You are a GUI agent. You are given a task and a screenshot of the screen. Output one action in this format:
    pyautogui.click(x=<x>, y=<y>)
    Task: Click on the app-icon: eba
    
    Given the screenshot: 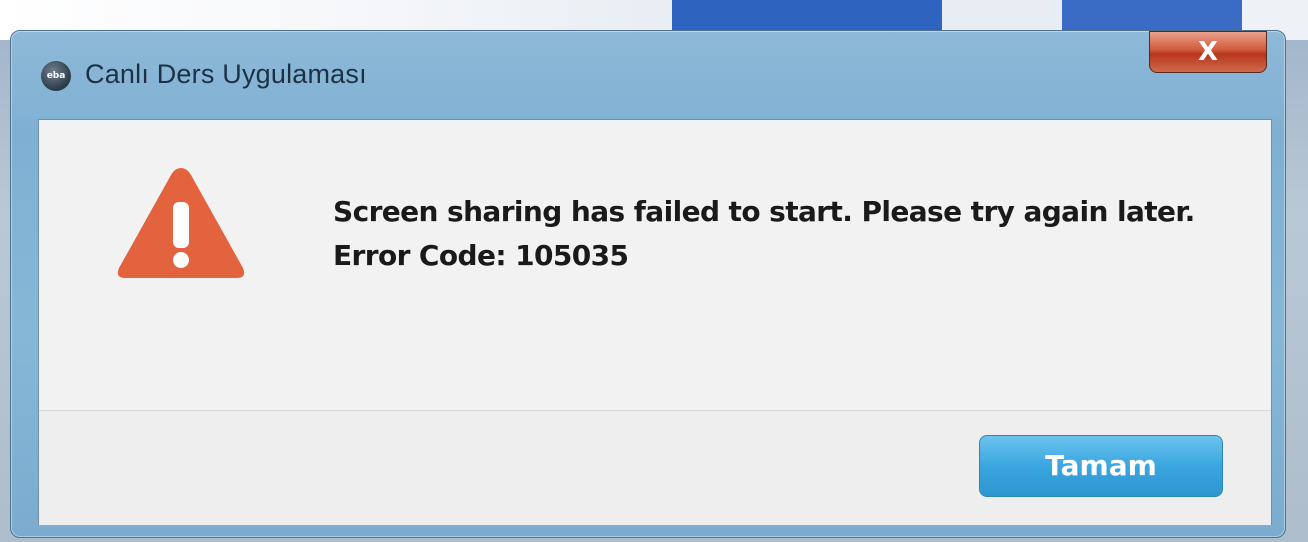 What is the action you would take?
    pyautogui.click(x=56, y=76)
    